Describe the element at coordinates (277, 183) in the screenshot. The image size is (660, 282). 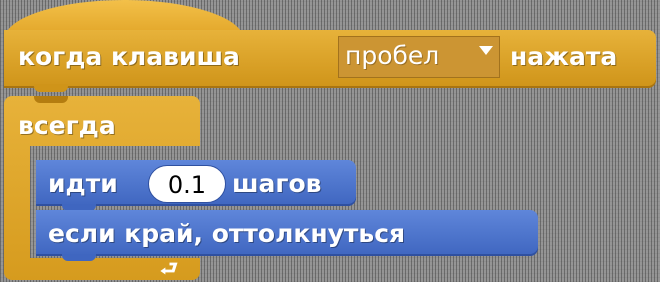
I see `move-suffix-label: шагов` at that location.